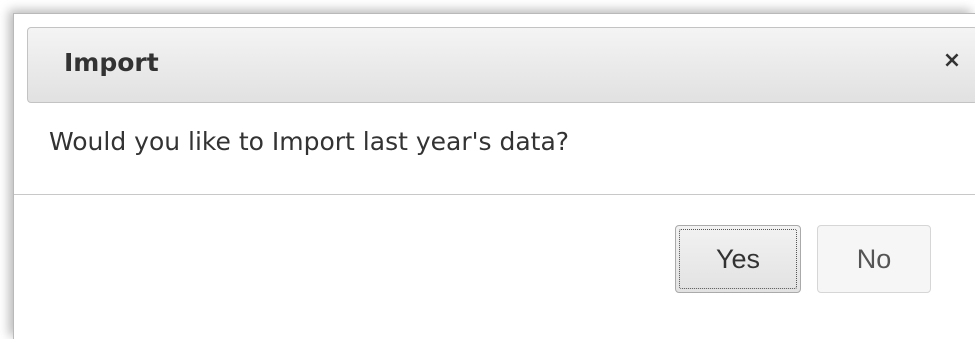  I want to click on no-button-label: No, so click(874, 259).